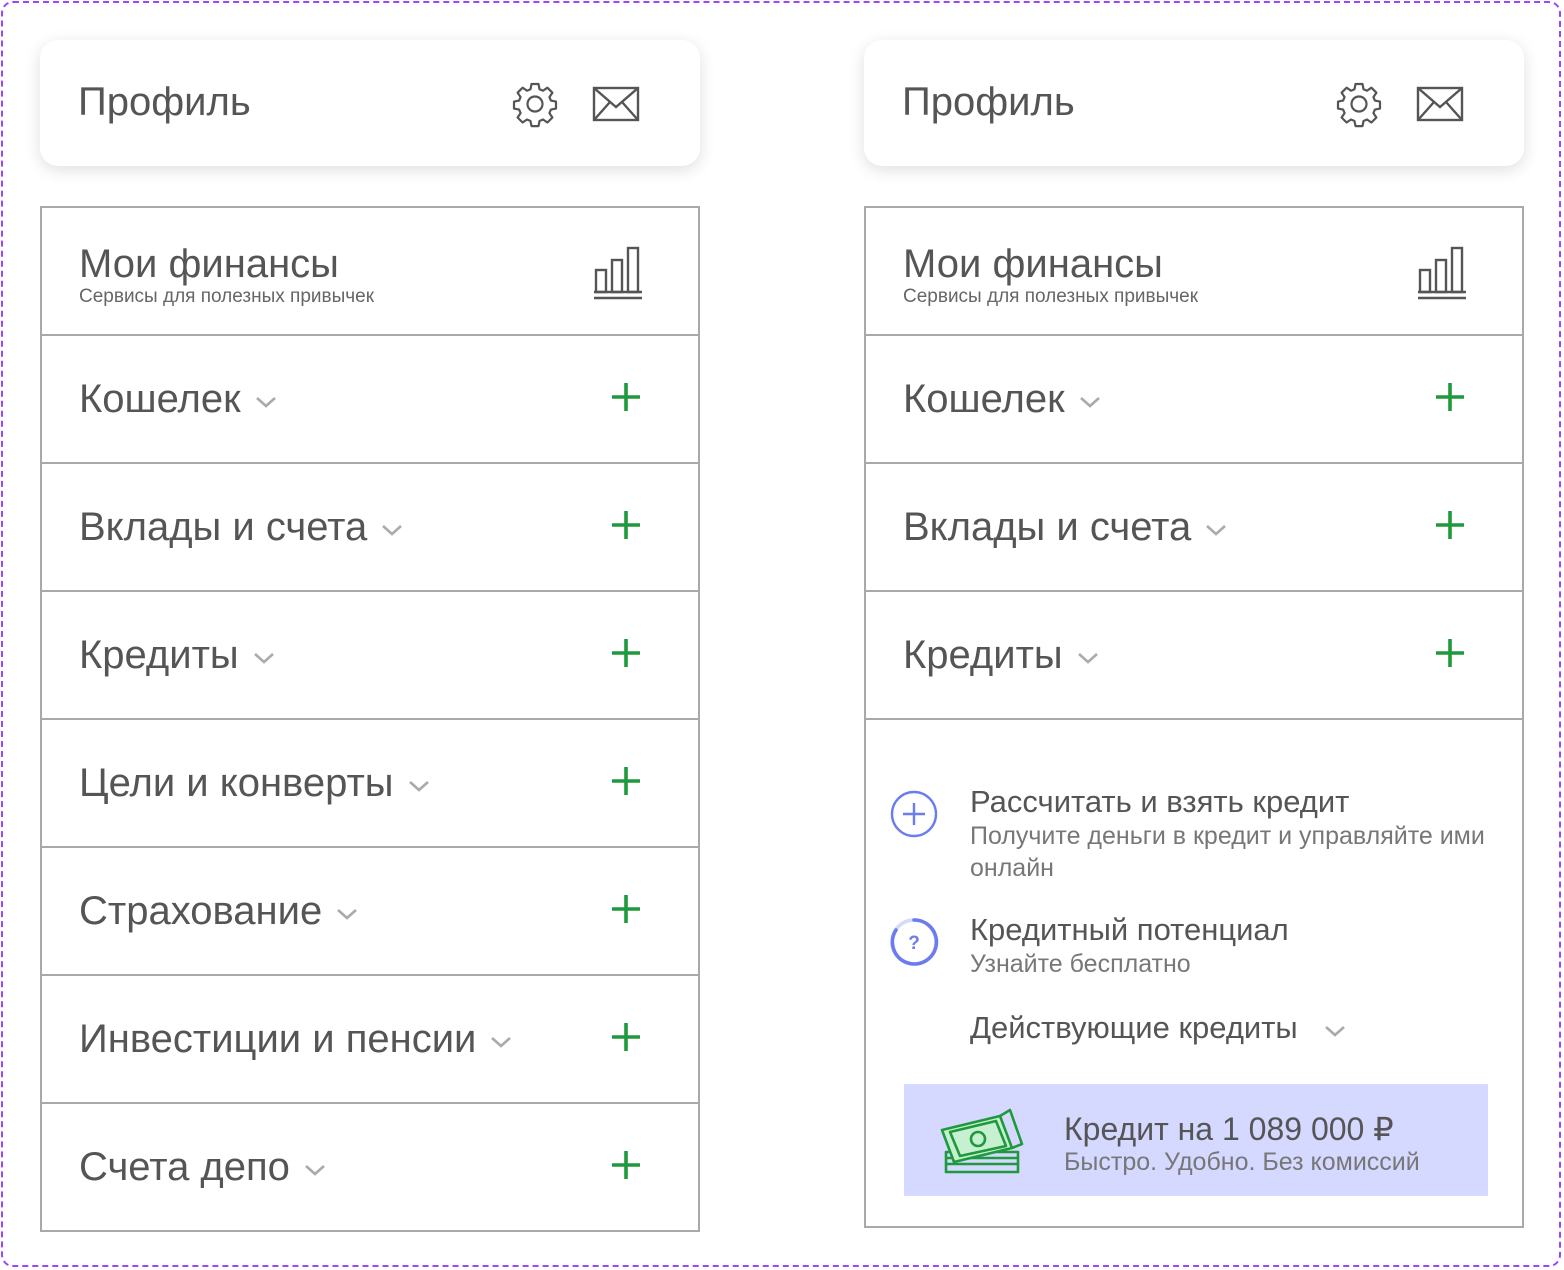 The height and width of the screenshot is (1270, 1564). Describe the element at coordinates (1129, 929) in the screenshot. I see `credit-potential-title: Кредитный потенциал` at that location.